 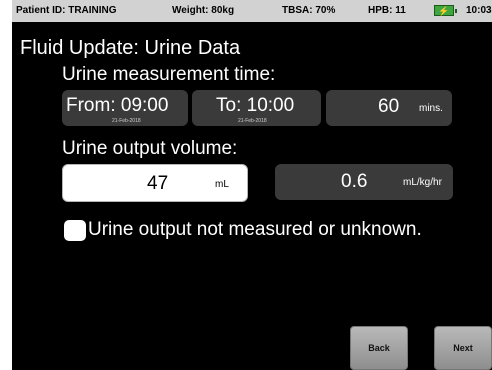 I want to click on to-date: 21-Feb-2018, so click(x=252, y=121).